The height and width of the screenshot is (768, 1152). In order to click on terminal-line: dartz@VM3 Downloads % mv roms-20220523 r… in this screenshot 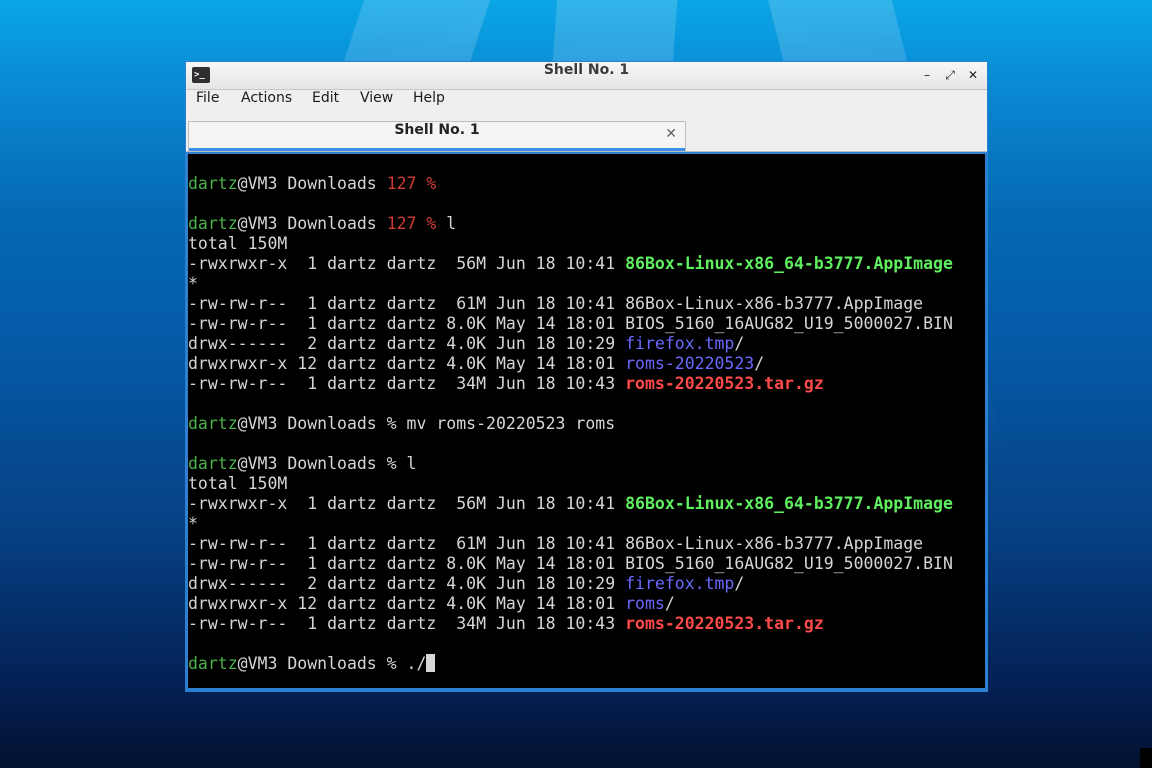, I will do `click(401, 424)`.